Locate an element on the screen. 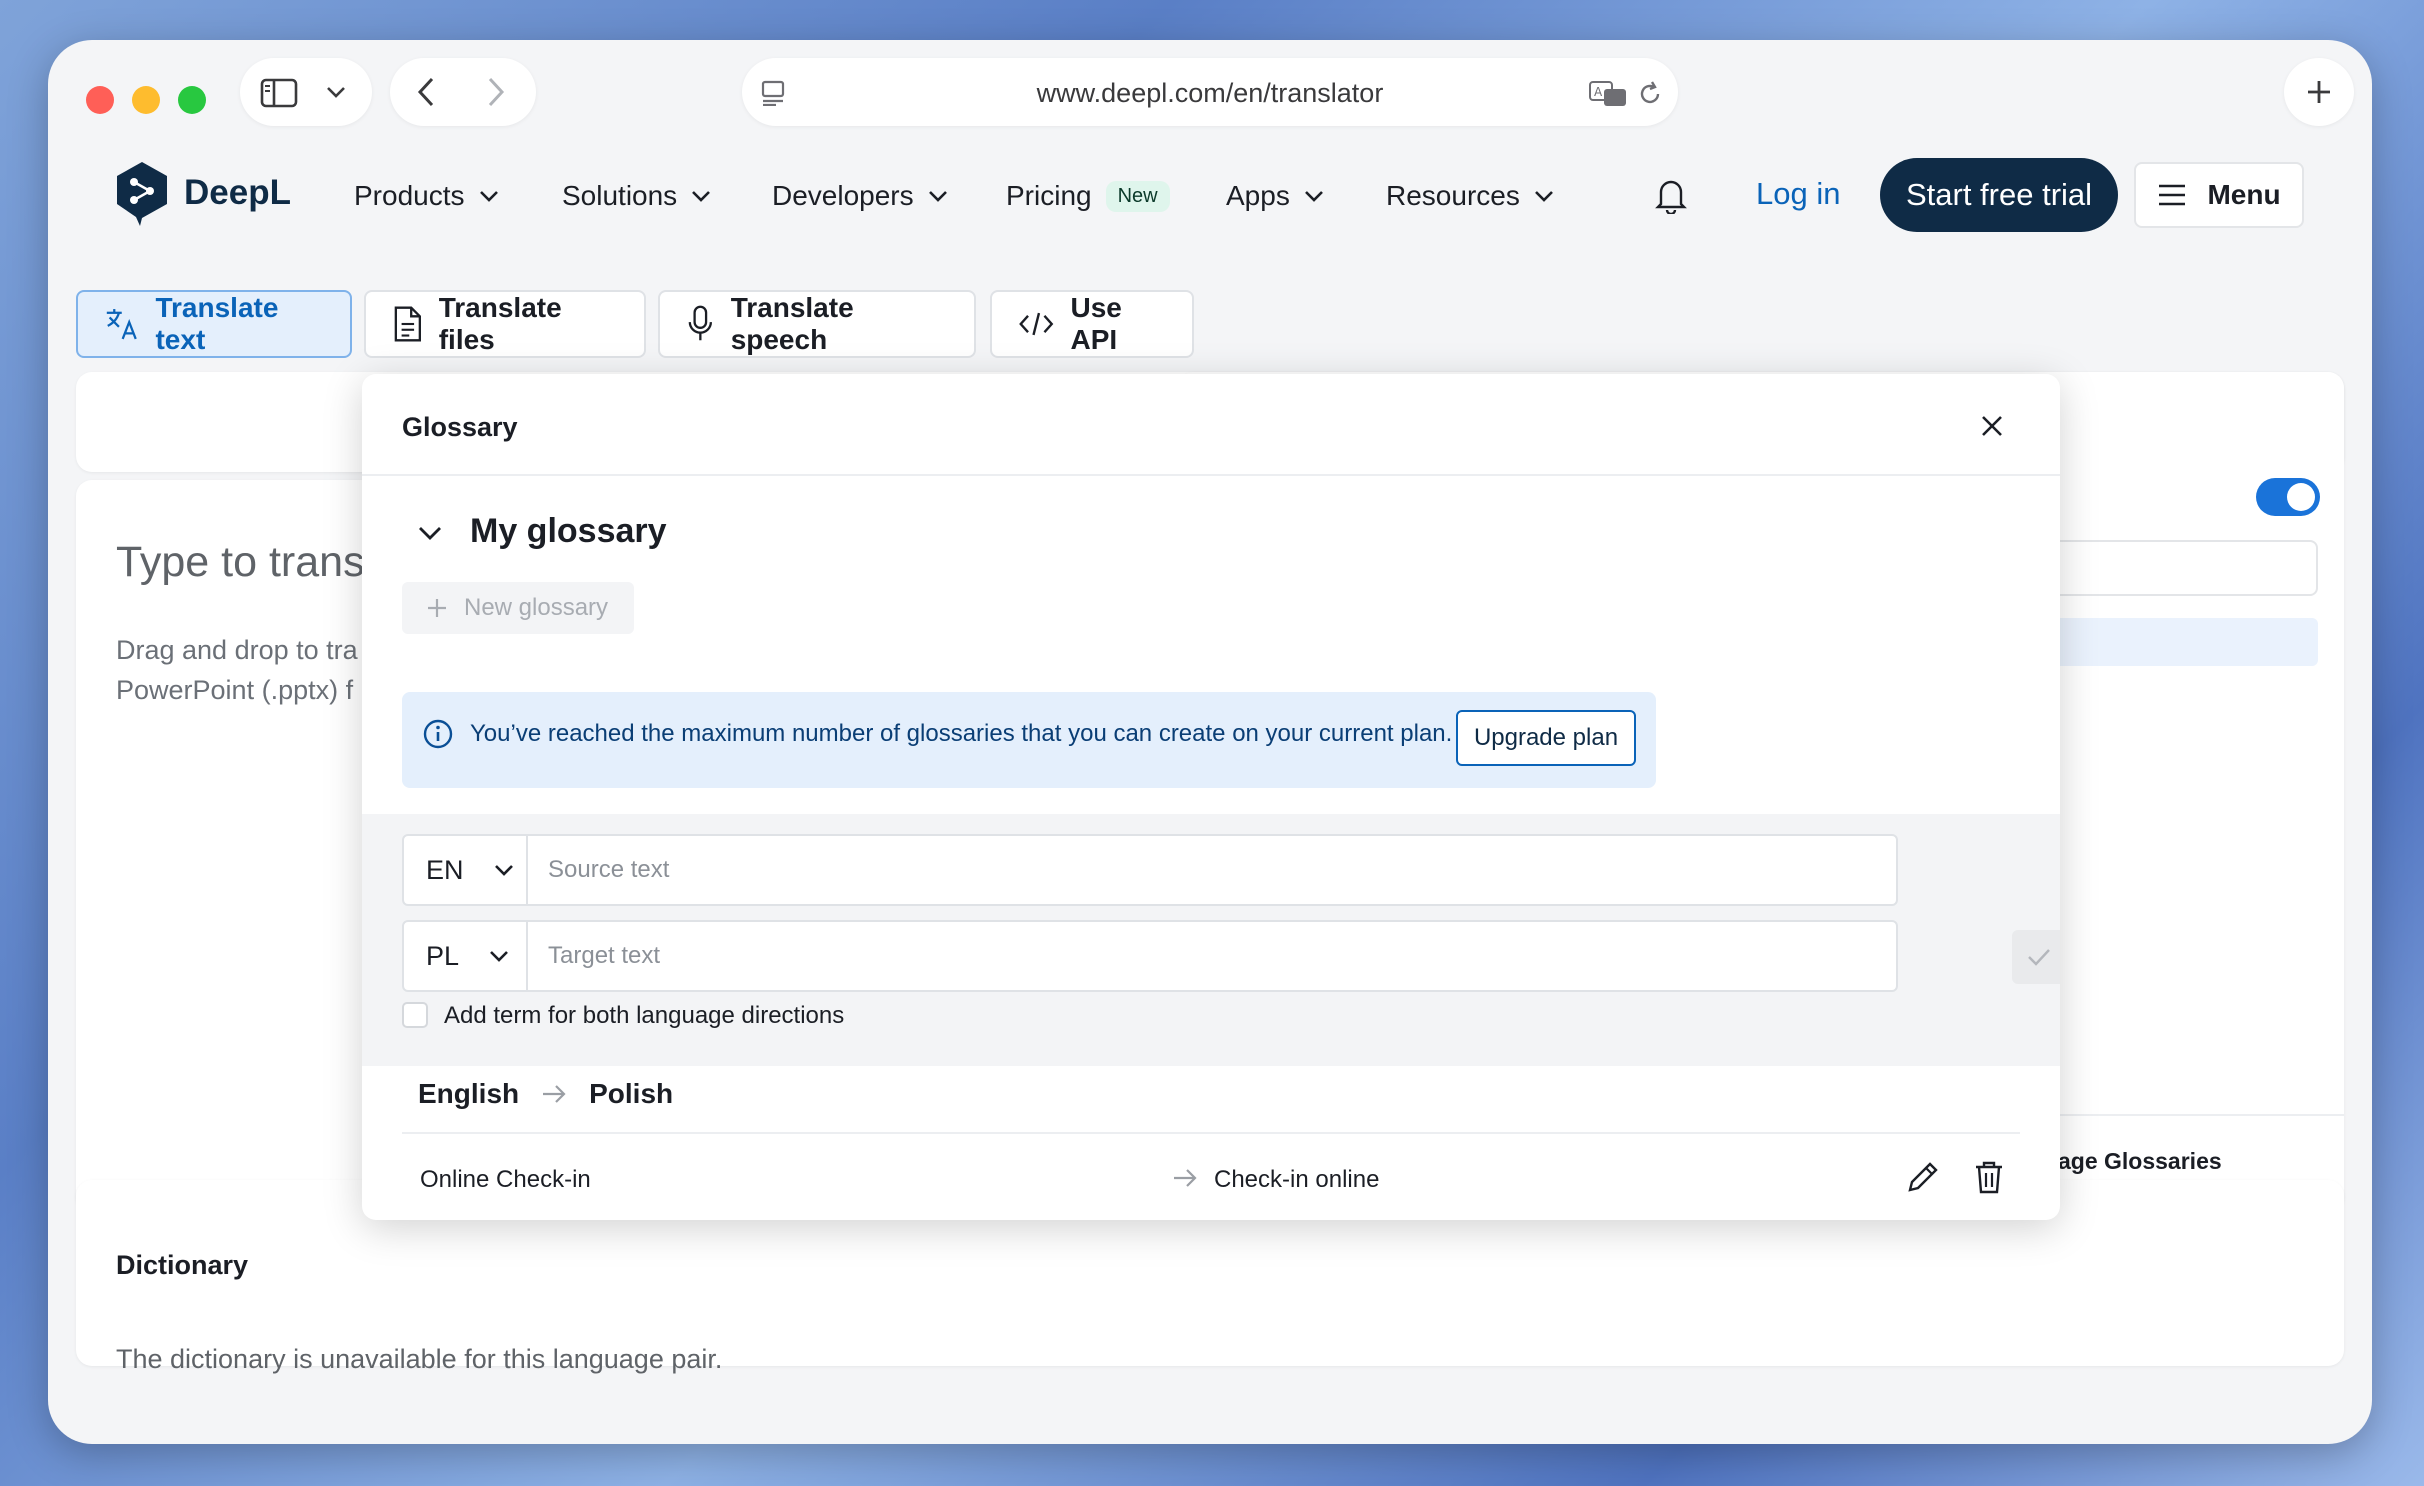 The height and width of the screenshot is (1486, 2424). nav-pricing-label: Pricing is located at coordinates (1049, 195).